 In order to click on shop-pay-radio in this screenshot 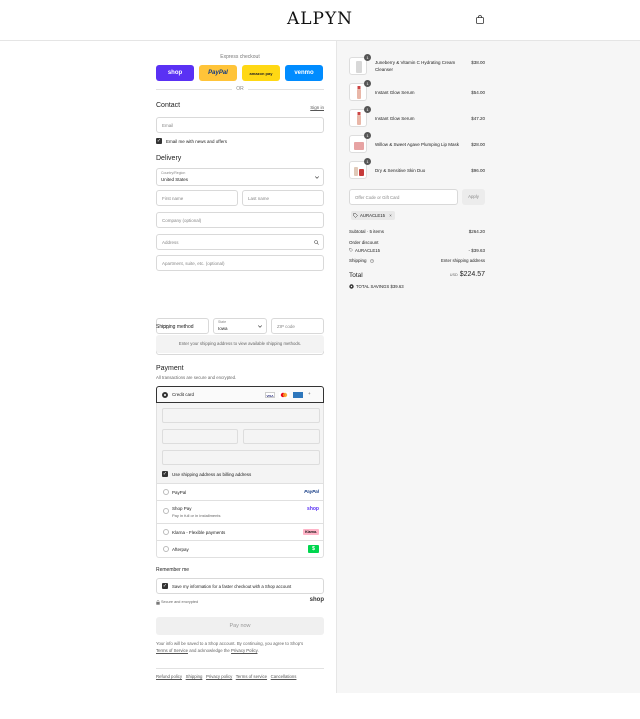, I will do `click(166, 511)`.